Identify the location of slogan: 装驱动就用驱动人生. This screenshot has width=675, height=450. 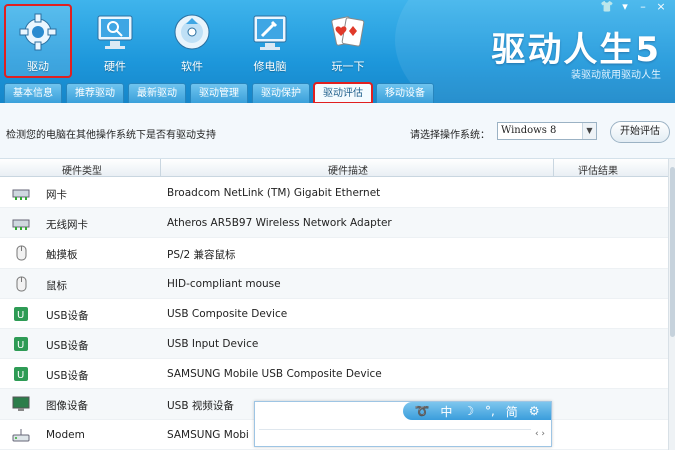
(616, 75).